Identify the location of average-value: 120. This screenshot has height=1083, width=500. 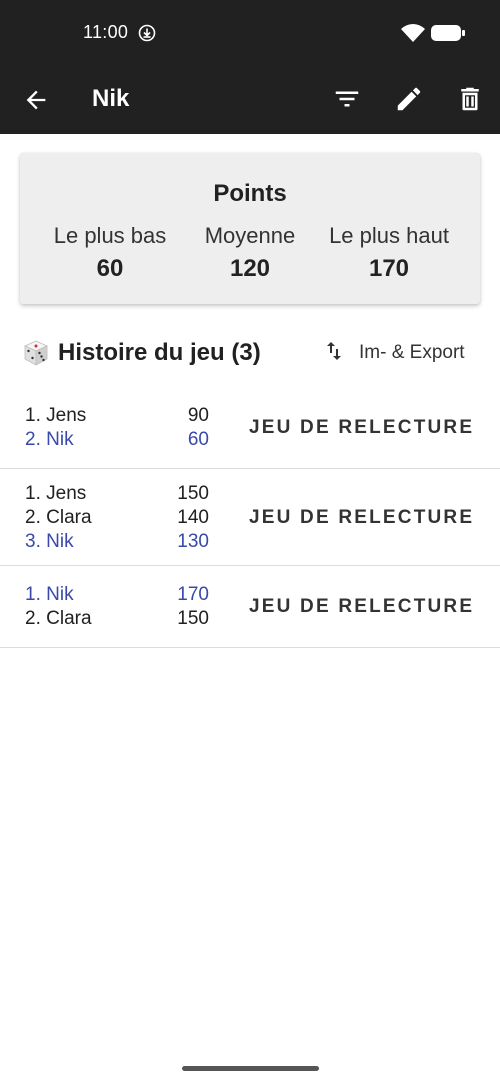
(250, 268).